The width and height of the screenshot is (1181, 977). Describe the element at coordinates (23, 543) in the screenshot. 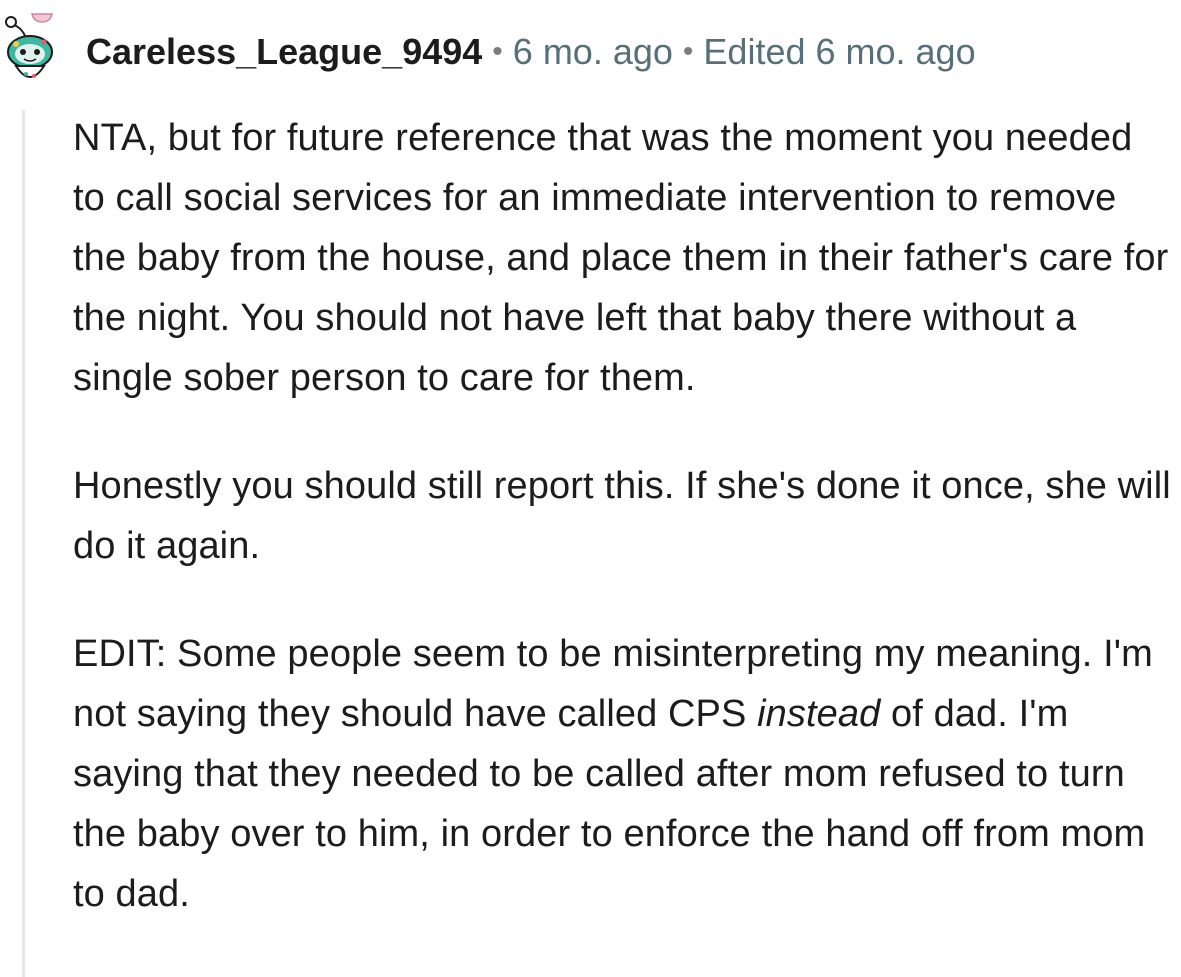

I see `thread-collapse-line` at that location.